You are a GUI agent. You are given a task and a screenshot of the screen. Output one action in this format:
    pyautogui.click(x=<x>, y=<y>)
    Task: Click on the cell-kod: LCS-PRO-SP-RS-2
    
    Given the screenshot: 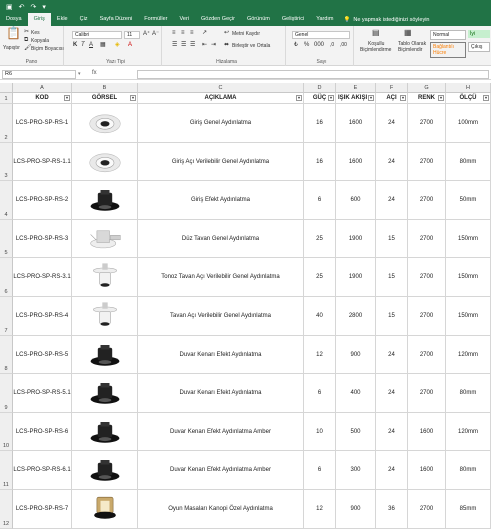 What is the action you would take?
    pyautogui.click(x=42, y=200)
    